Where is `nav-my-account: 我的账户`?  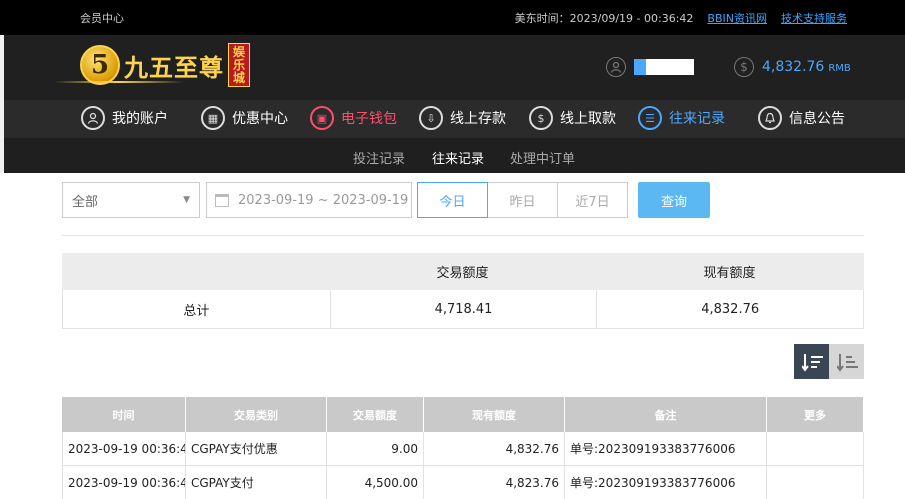
nav-my-account: 我的账户 is located at coordinates (124, 118).